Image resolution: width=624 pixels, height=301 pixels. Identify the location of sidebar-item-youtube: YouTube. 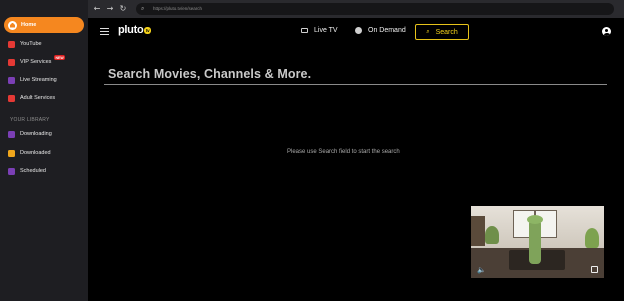
(44, 44).